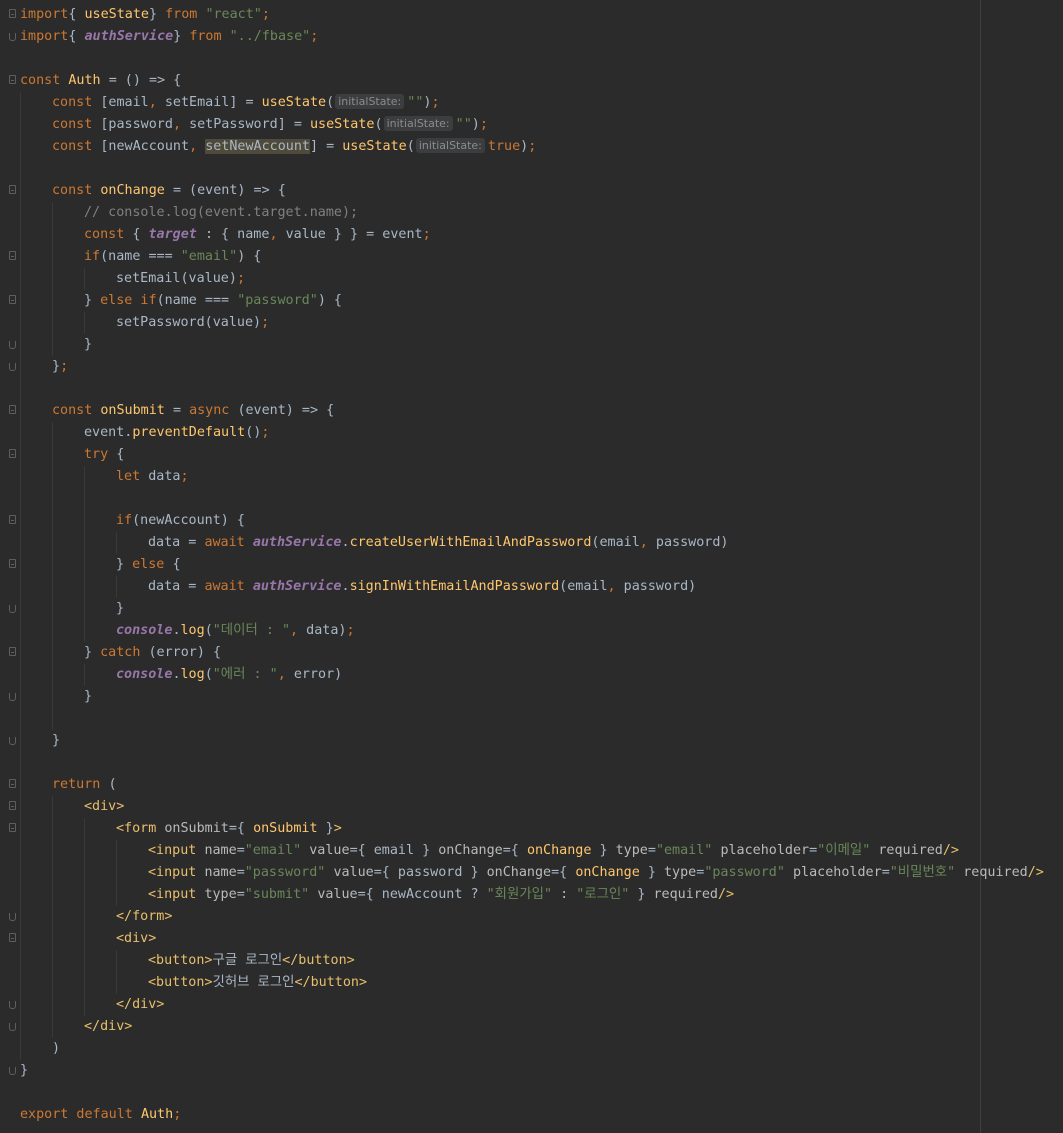 The image size is (1063, 1133). What do you see at coordinates (350, 630) in the screenshot?
I see `code-token: ;` at bounding box center [350, 630].